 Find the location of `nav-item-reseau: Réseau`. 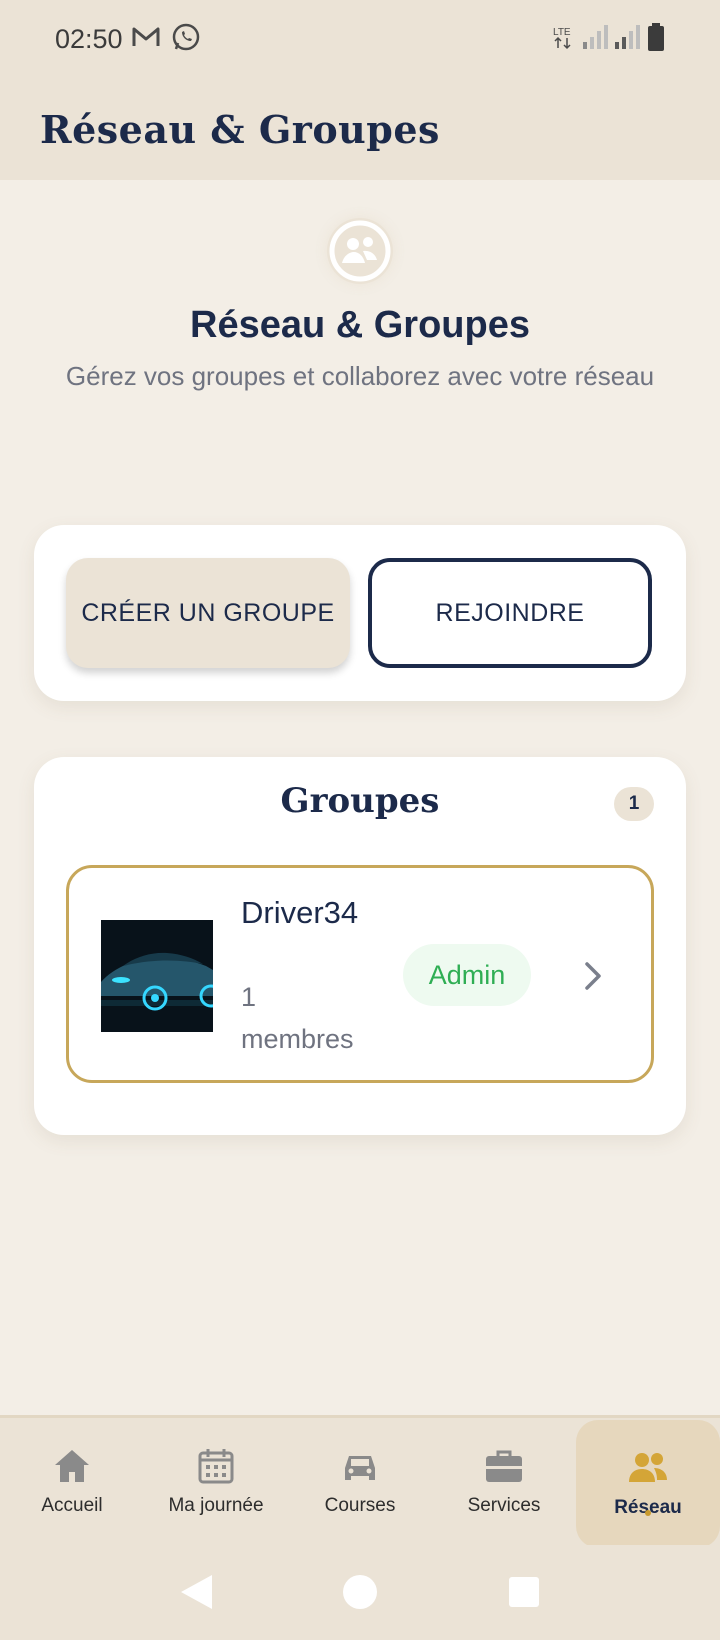

nav-item-reseau: Réseau is located at coordinates (648, 1484).